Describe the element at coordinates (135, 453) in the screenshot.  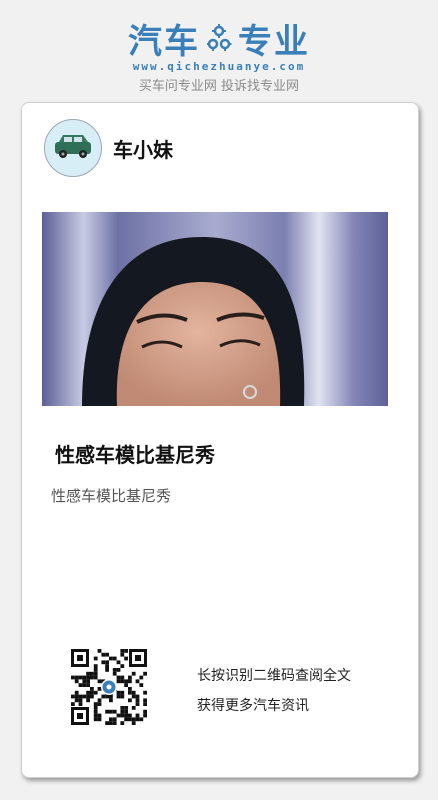
I see `article-title: 性感车模比基尼秀` at that location.